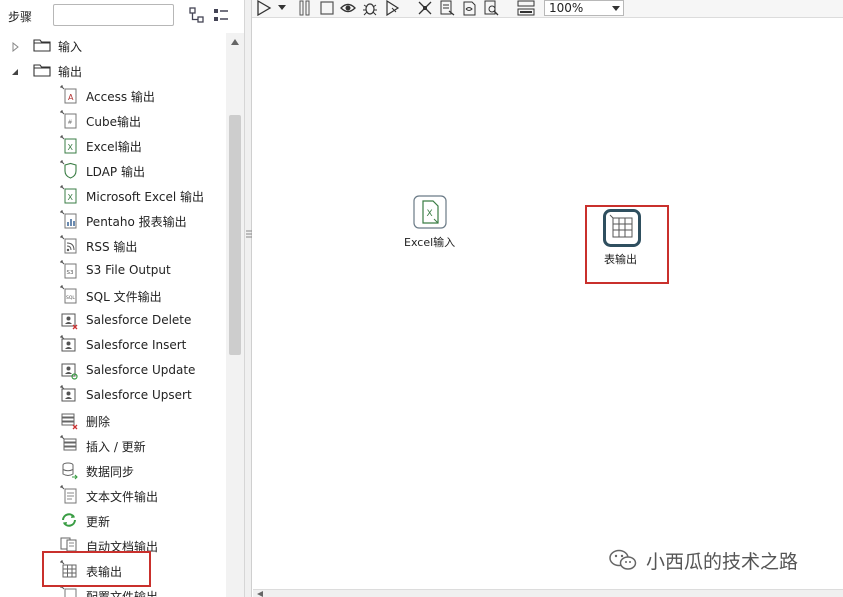 Image resolution: width=843 pixels, height=597 pixels. Describe the element at coordinates (69, 170) in the screenshot. I see `ldap-output-icon` at that location.